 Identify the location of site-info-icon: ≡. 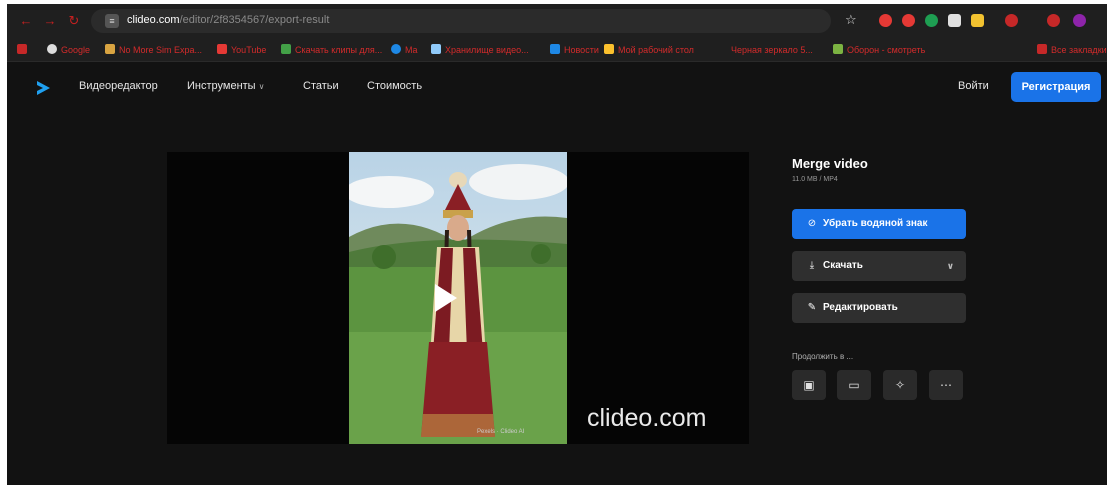
(112, 21).